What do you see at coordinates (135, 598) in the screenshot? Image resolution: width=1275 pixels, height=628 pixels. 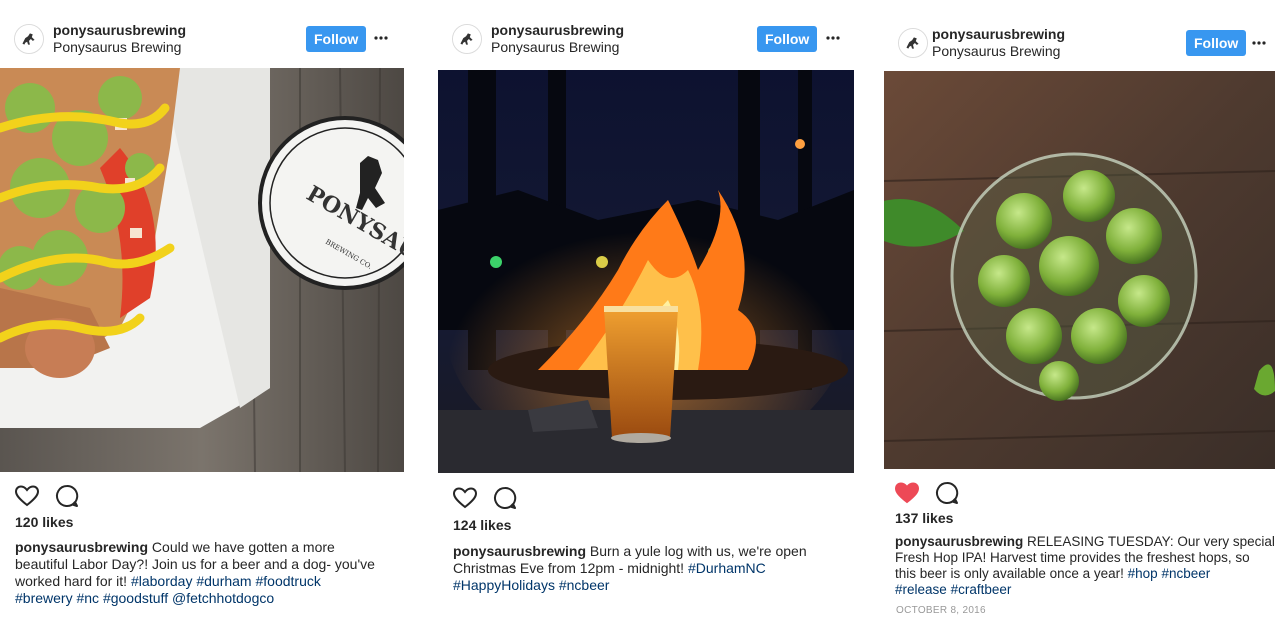 I see `hashtag-link: #goodstuff` at bounding box center [135, 598].